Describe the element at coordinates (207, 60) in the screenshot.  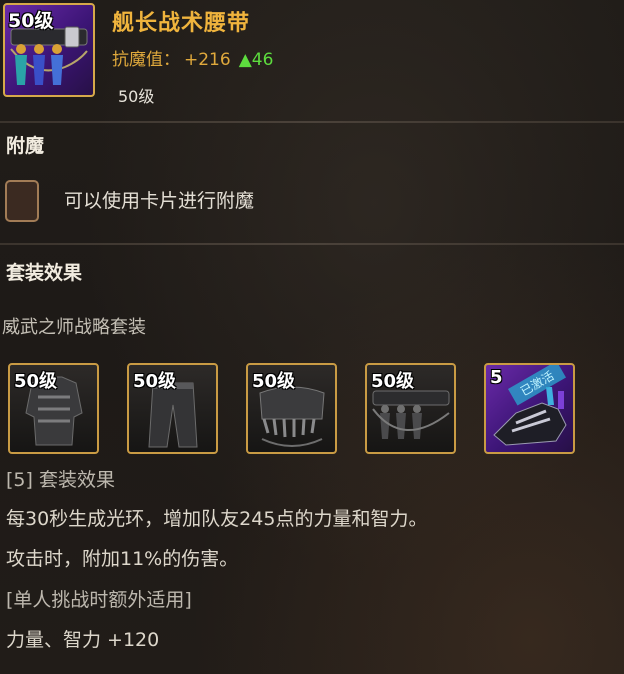
I see `stat-value: +216` at that location.